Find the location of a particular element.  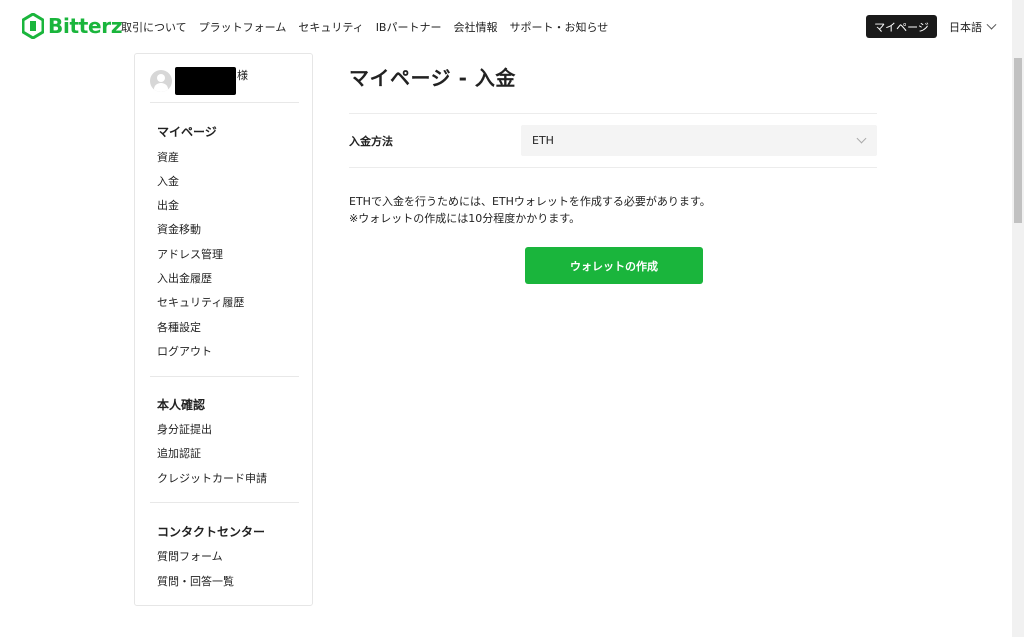

user-info: 様 is located at coordinates (199, 81).